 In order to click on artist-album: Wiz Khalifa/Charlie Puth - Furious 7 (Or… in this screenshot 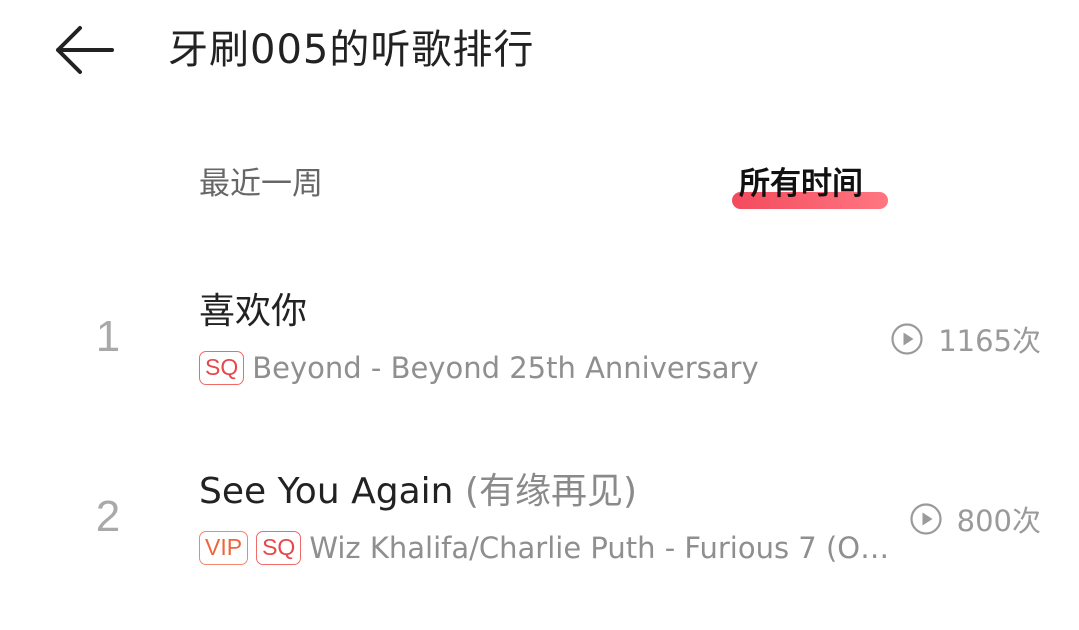, I will do `click(604, 548)`.